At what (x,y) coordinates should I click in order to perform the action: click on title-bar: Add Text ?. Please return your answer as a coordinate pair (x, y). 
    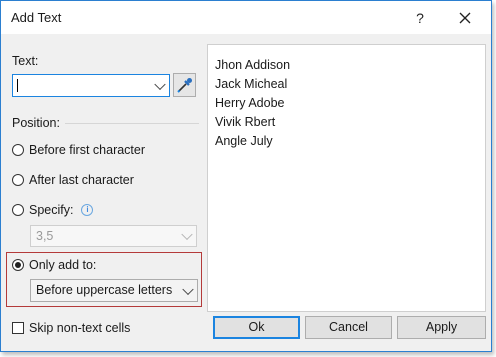
    Looking at the image, I should click on (246, 17).